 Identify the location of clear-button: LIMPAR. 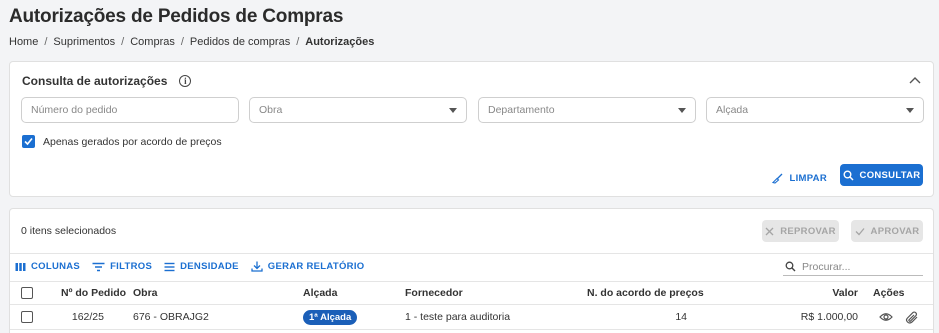
(799, 178).